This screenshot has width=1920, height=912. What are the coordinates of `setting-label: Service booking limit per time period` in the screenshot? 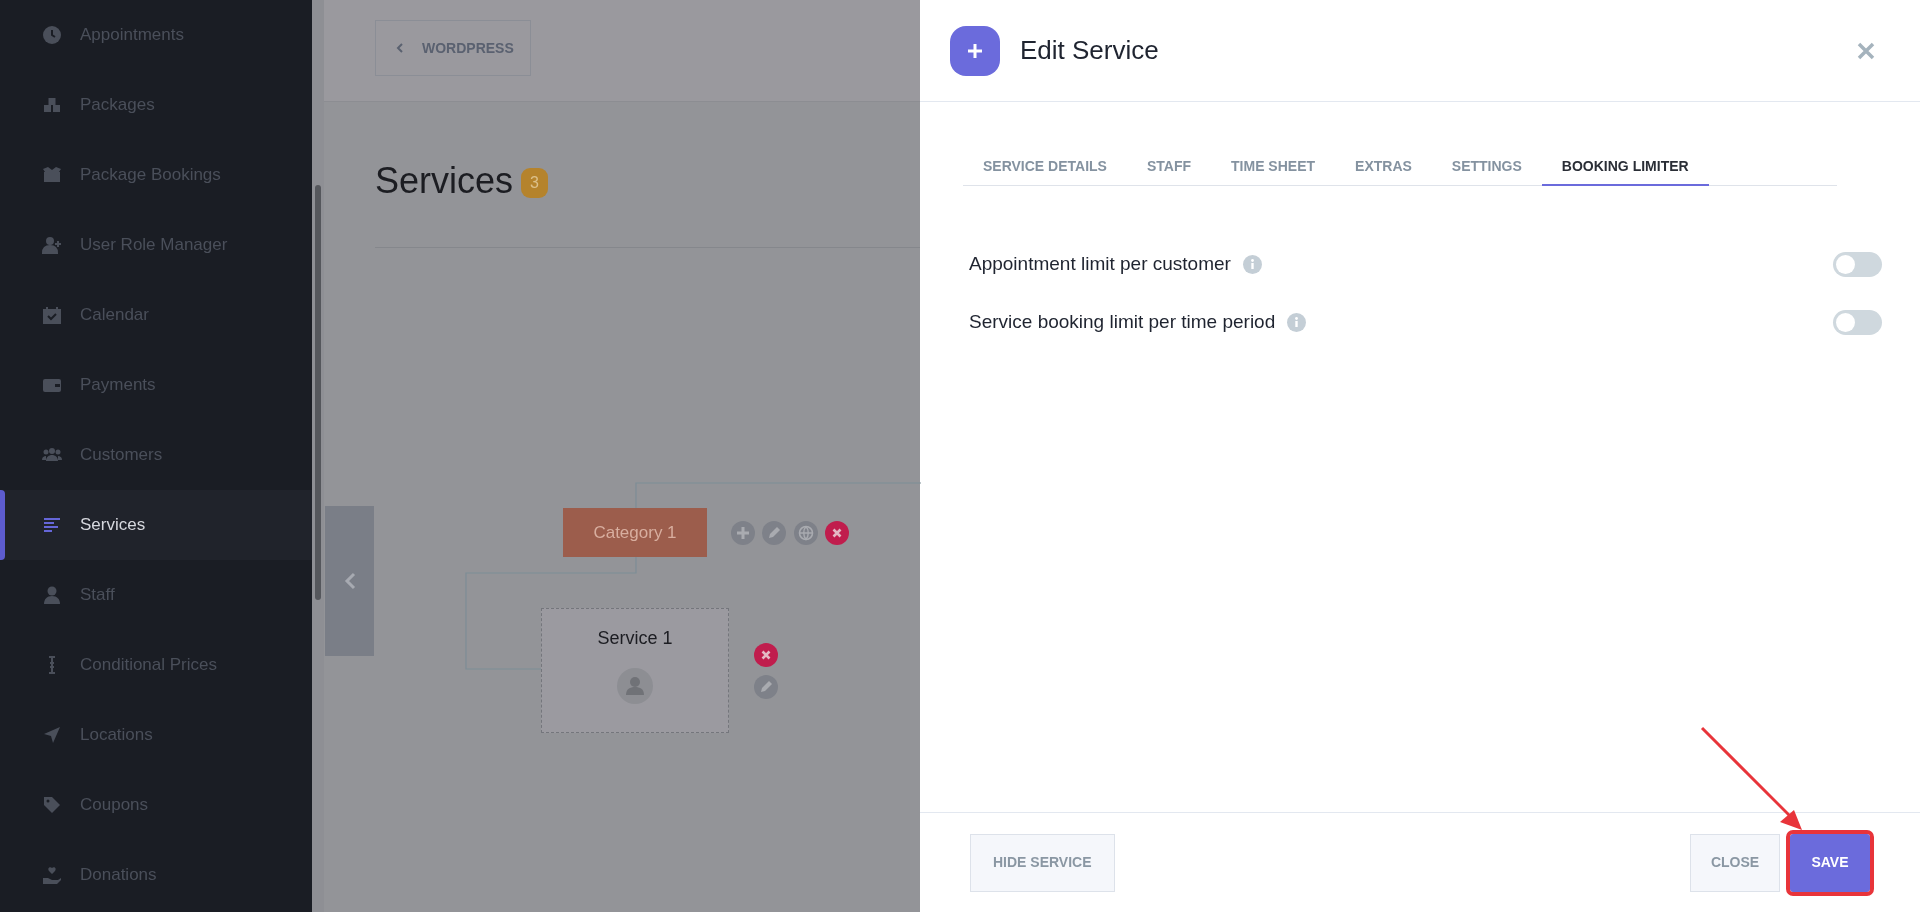 It's located at (1122, 321).